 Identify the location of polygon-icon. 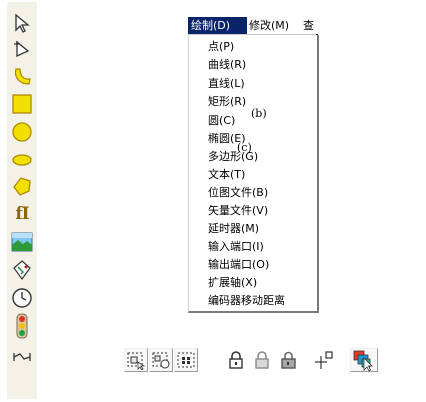
(22, 186).